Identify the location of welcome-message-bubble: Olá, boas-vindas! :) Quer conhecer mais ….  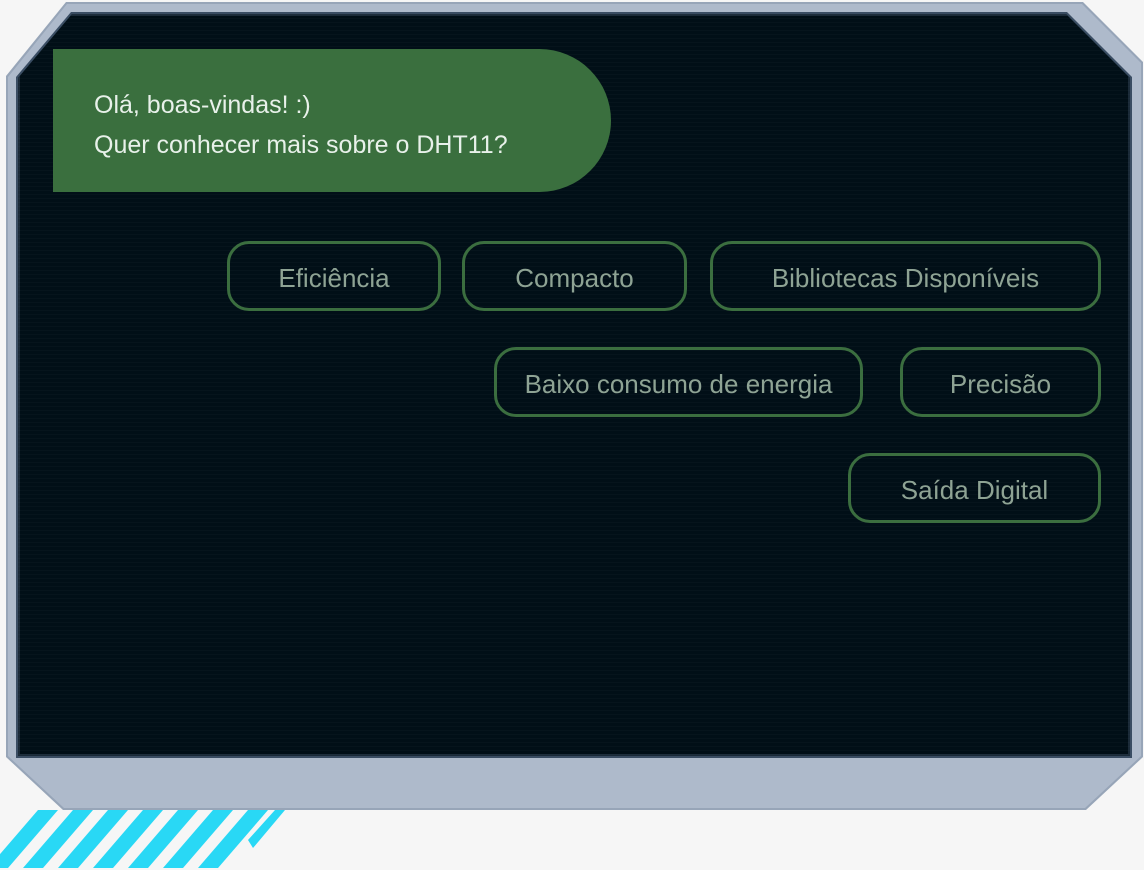
(332, 120).